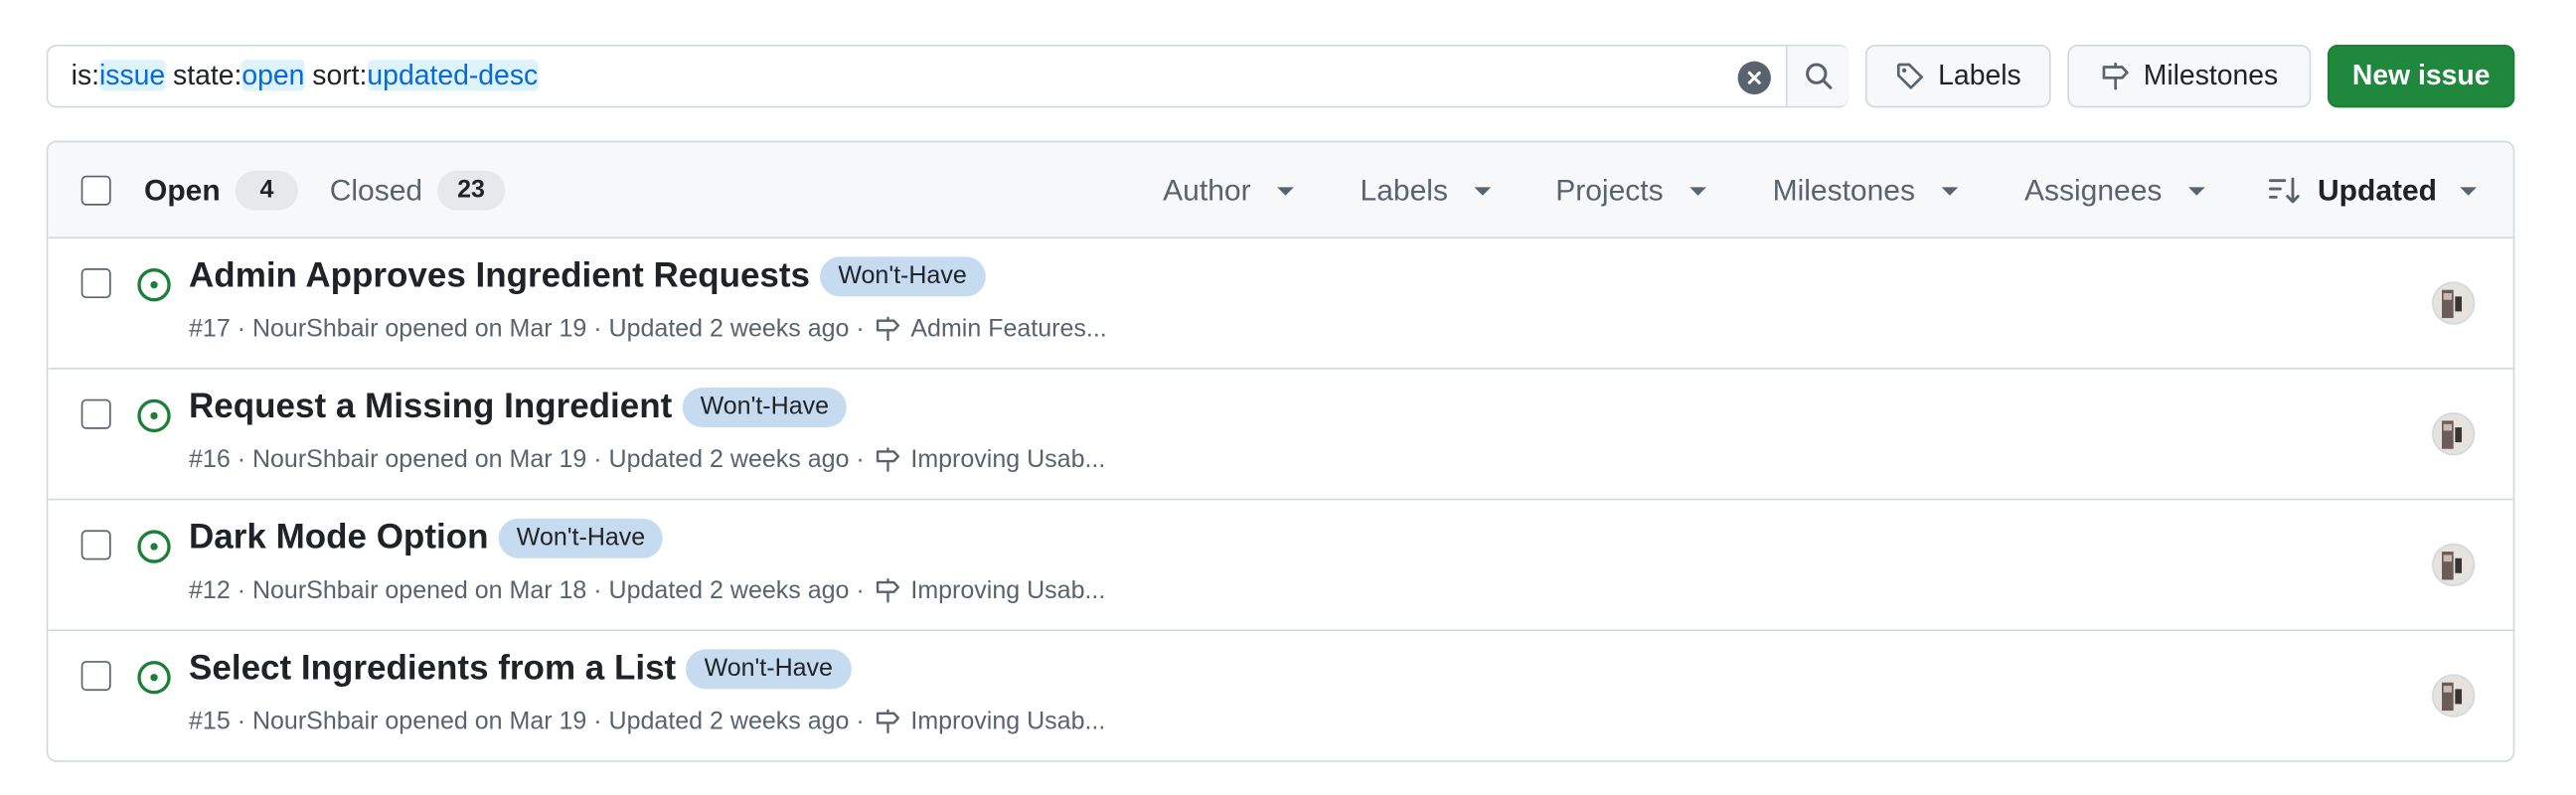  I want to click on sort-desc-icon, so click(2284, 191).